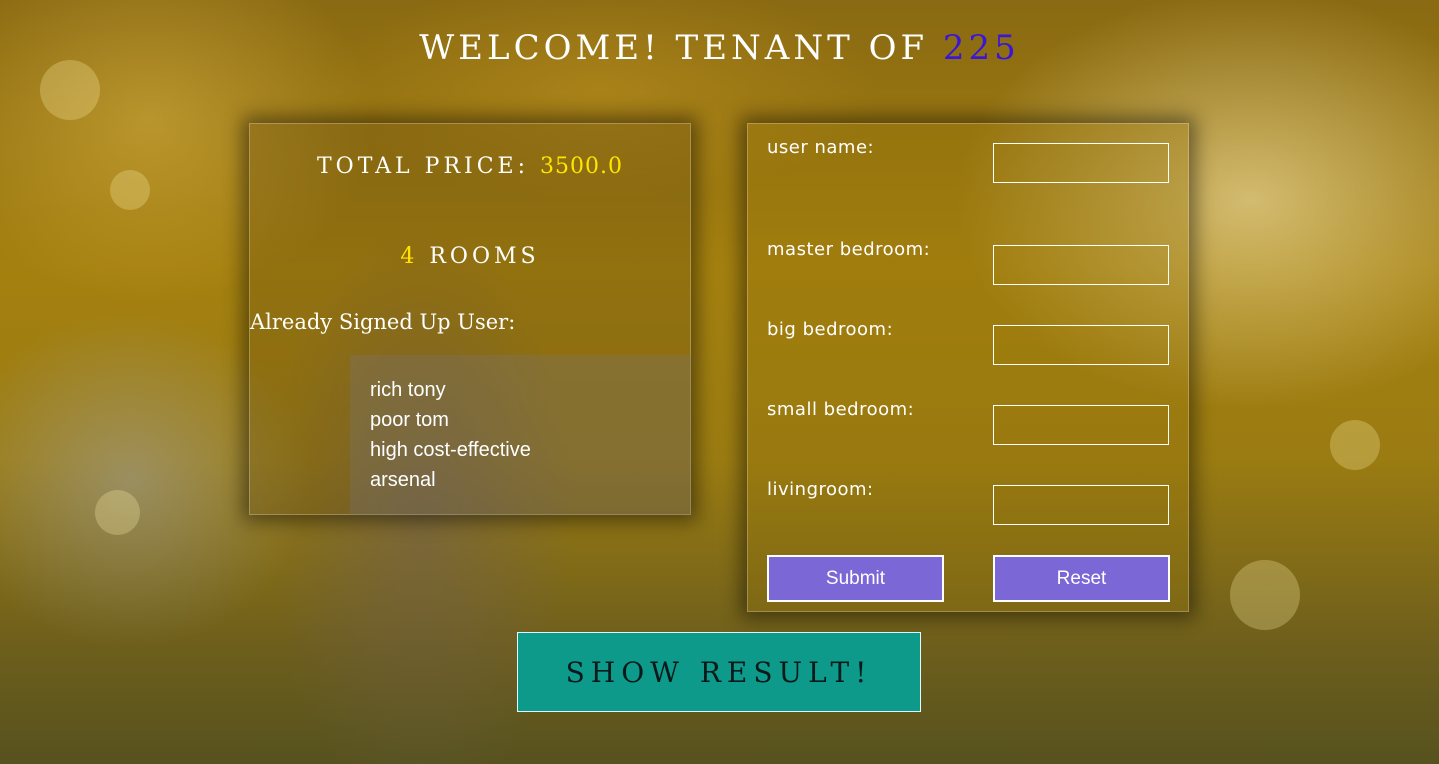  What do you see at coordinates (820, 489) in the screenshot?
I see `livingroom-label: livingroom:` at bounding box center [820, 489].